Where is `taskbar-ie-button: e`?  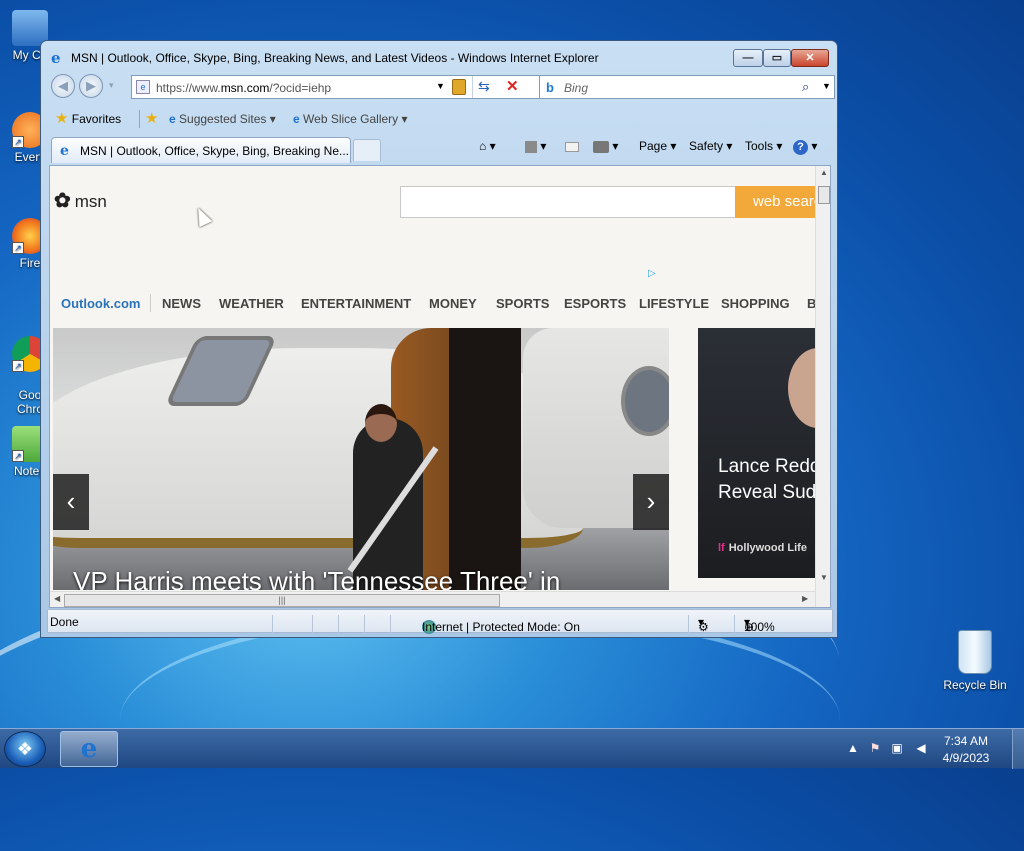
taskbar-ie-button: e is located at coordinates (89, 749).